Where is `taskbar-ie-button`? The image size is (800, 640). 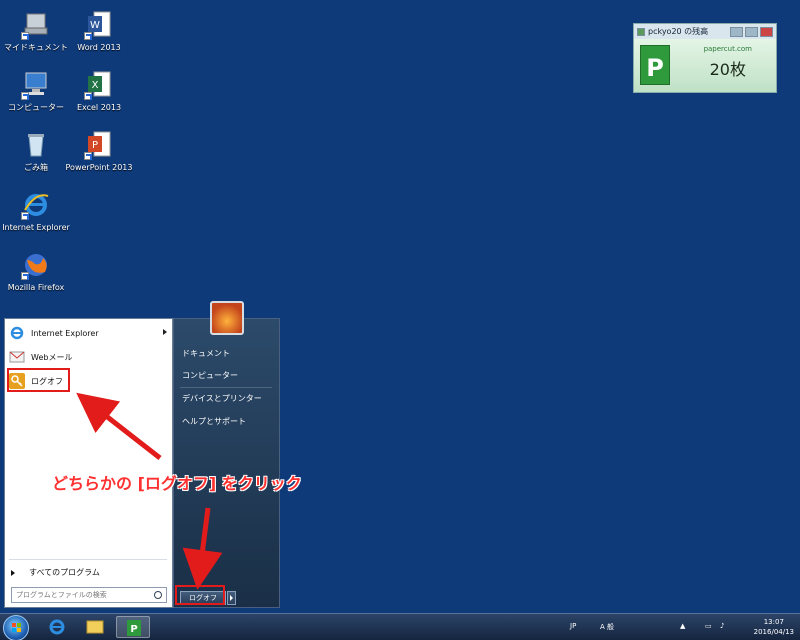 taskbar-ie-button is located at coordinates (57, 627).